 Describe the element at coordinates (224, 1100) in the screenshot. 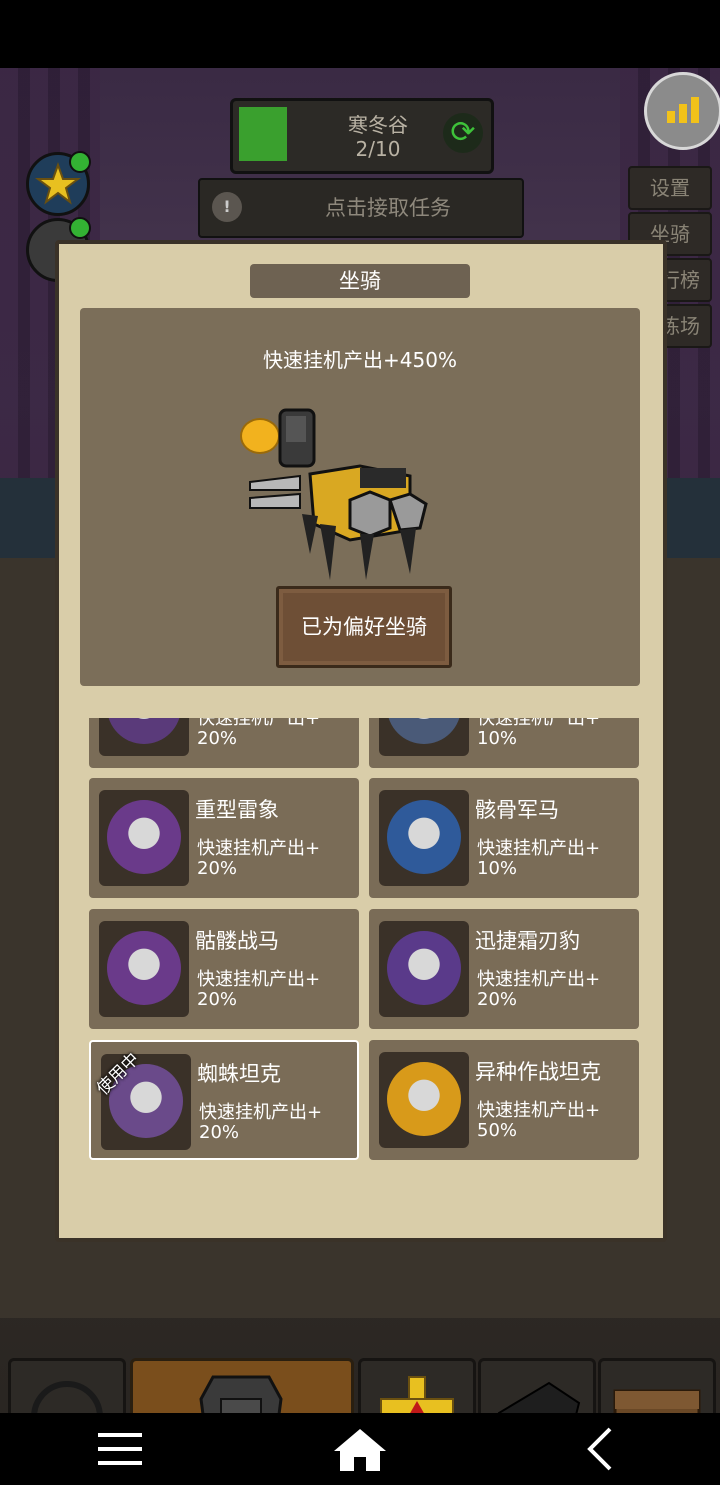

I see `mount-card: 蜘蛛坦克 快速挂机产出+ 20% 使用中` at that location.